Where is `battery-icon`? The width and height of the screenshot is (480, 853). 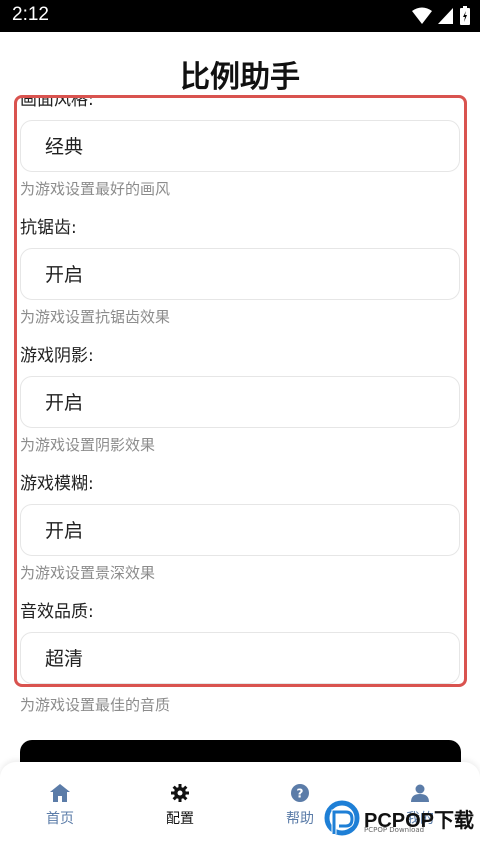
battery-icon is located at coordinates (465, 15).